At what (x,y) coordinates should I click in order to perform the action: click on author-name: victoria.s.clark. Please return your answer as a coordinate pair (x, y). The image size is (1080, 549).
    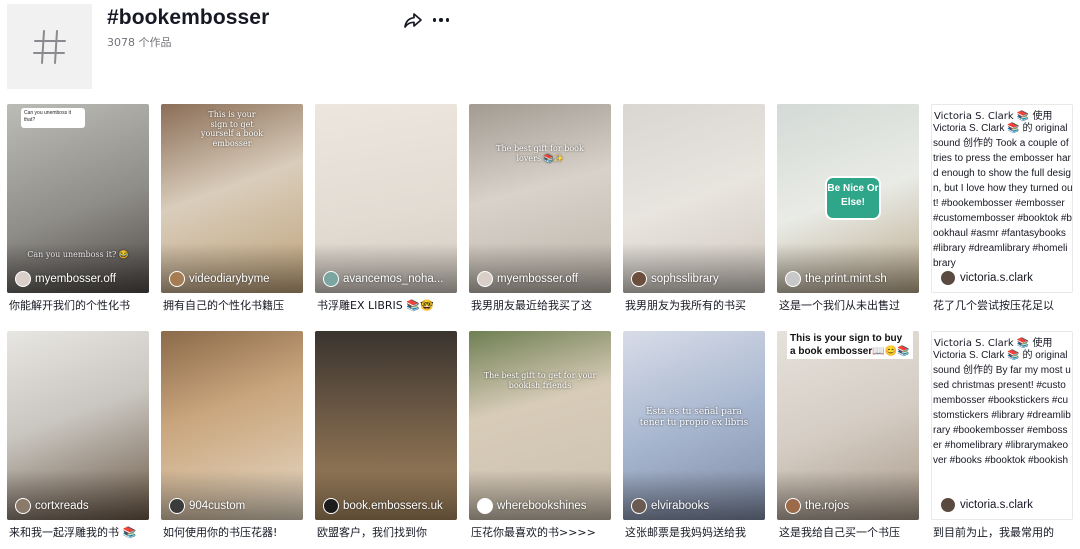
    Looking at the image, I should click on (996, 278).